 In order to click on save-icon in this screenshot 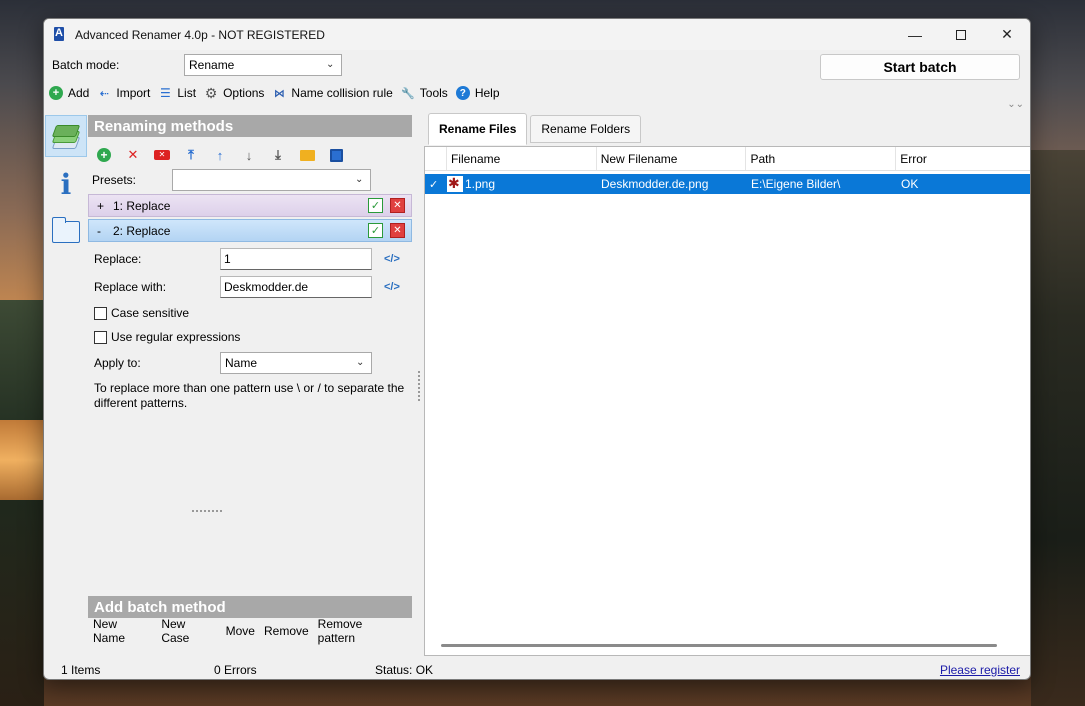, I will do `click(336, 155)`.